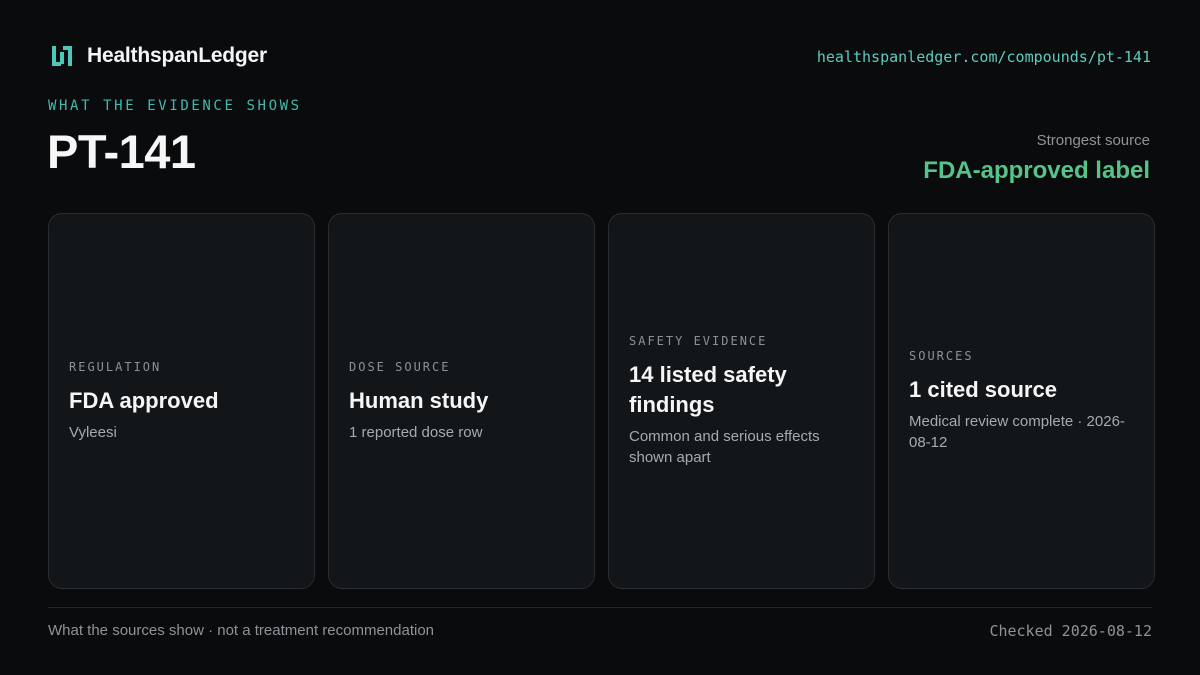 This screenshot has height=675, width=1200. I want to click on strongest-source-label: Strongest source, so click(1093, 140).